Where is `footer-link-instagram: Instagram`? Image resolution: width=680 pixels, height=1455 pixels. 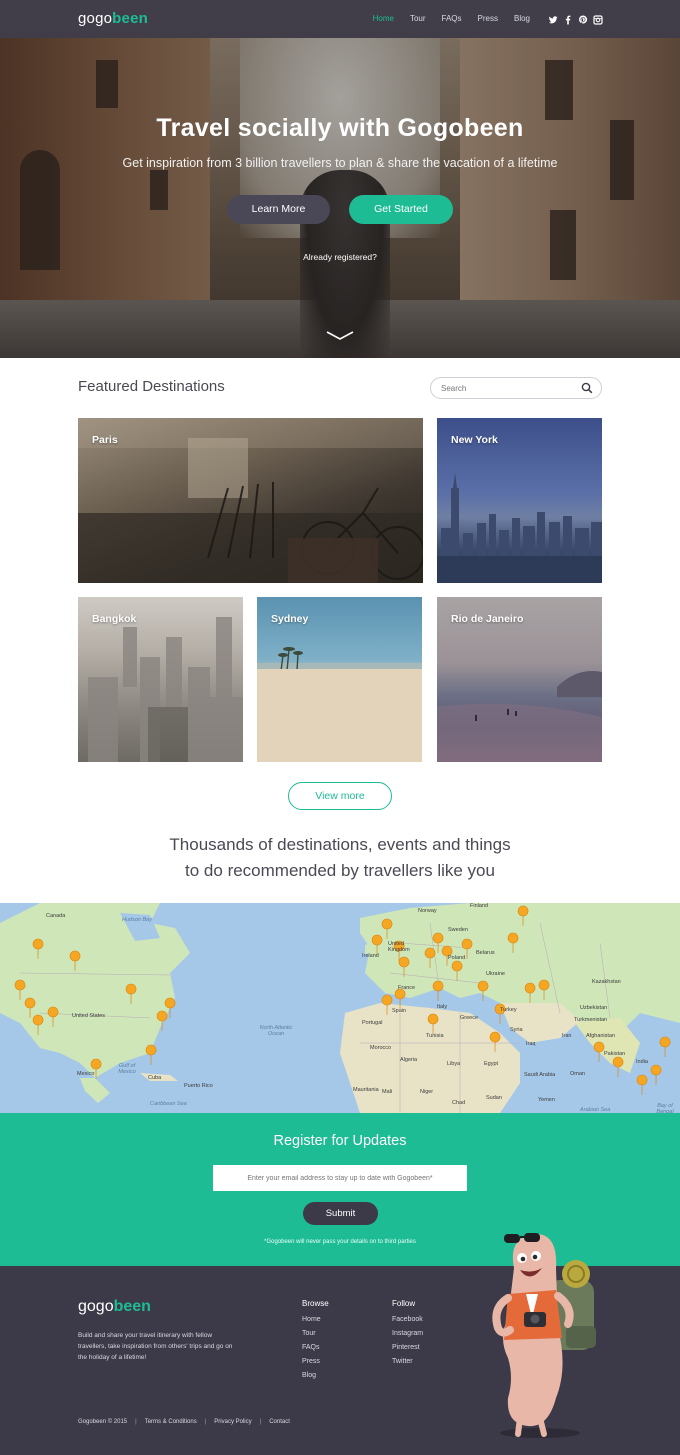 footer-link-instagram: Instagram is located at coordinates (407, 1333).